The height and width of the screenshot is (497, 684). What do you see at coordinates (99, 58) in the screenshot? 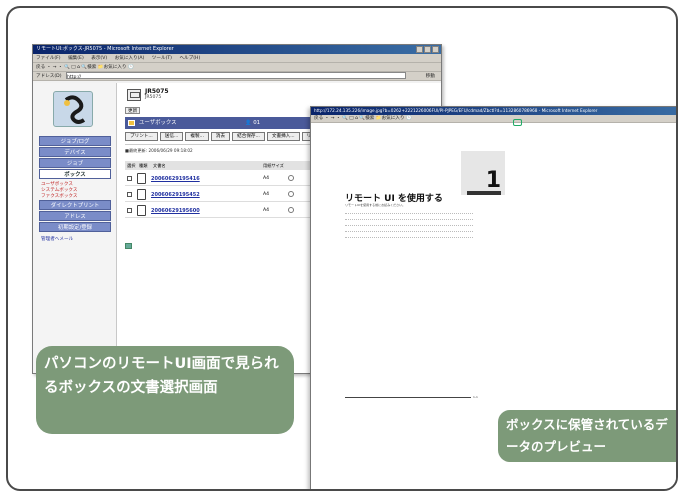
I see `menu-view: 表示(V)` at bounding box center [99, 58].